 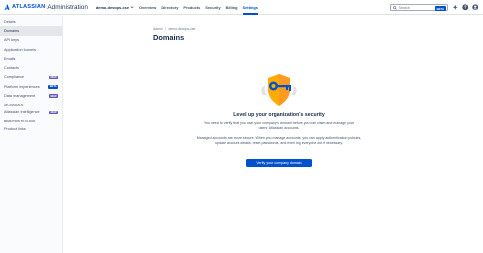 What do you see at coordinates (20, 96) in the screenshot?
I see `sidebar-item-label: Data management` at bounding box center [20, 96].